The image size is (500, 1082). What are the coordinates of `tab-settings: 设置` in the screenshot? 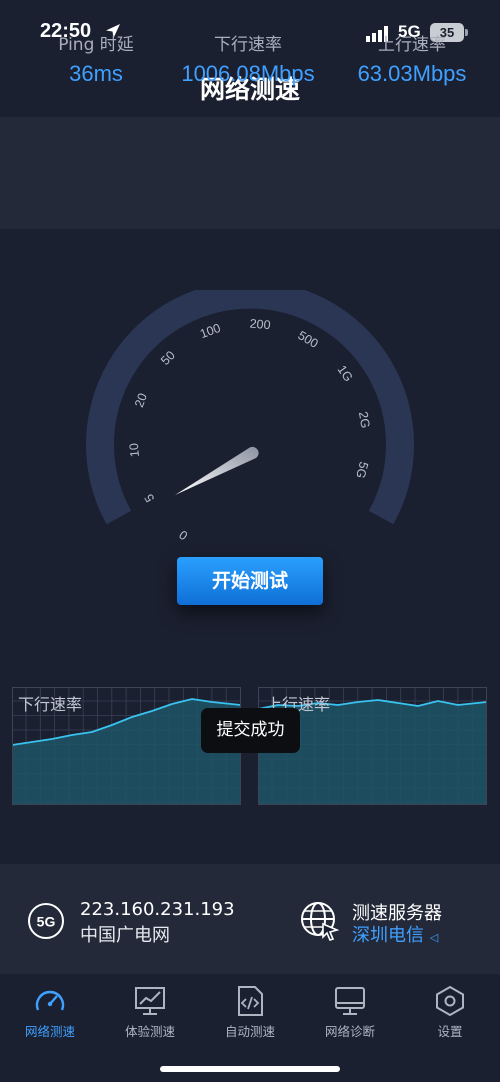 It's located at (450, 1012).